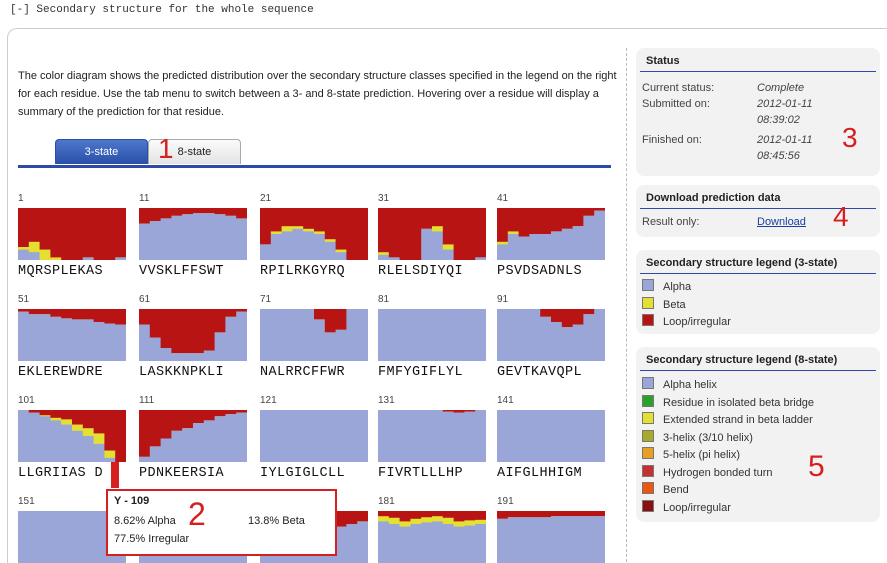 This screenshot has width=887, height=563. Describe the element at coordinates (386, 501) in the screenshot. I see `segment-position: 181` at that location.